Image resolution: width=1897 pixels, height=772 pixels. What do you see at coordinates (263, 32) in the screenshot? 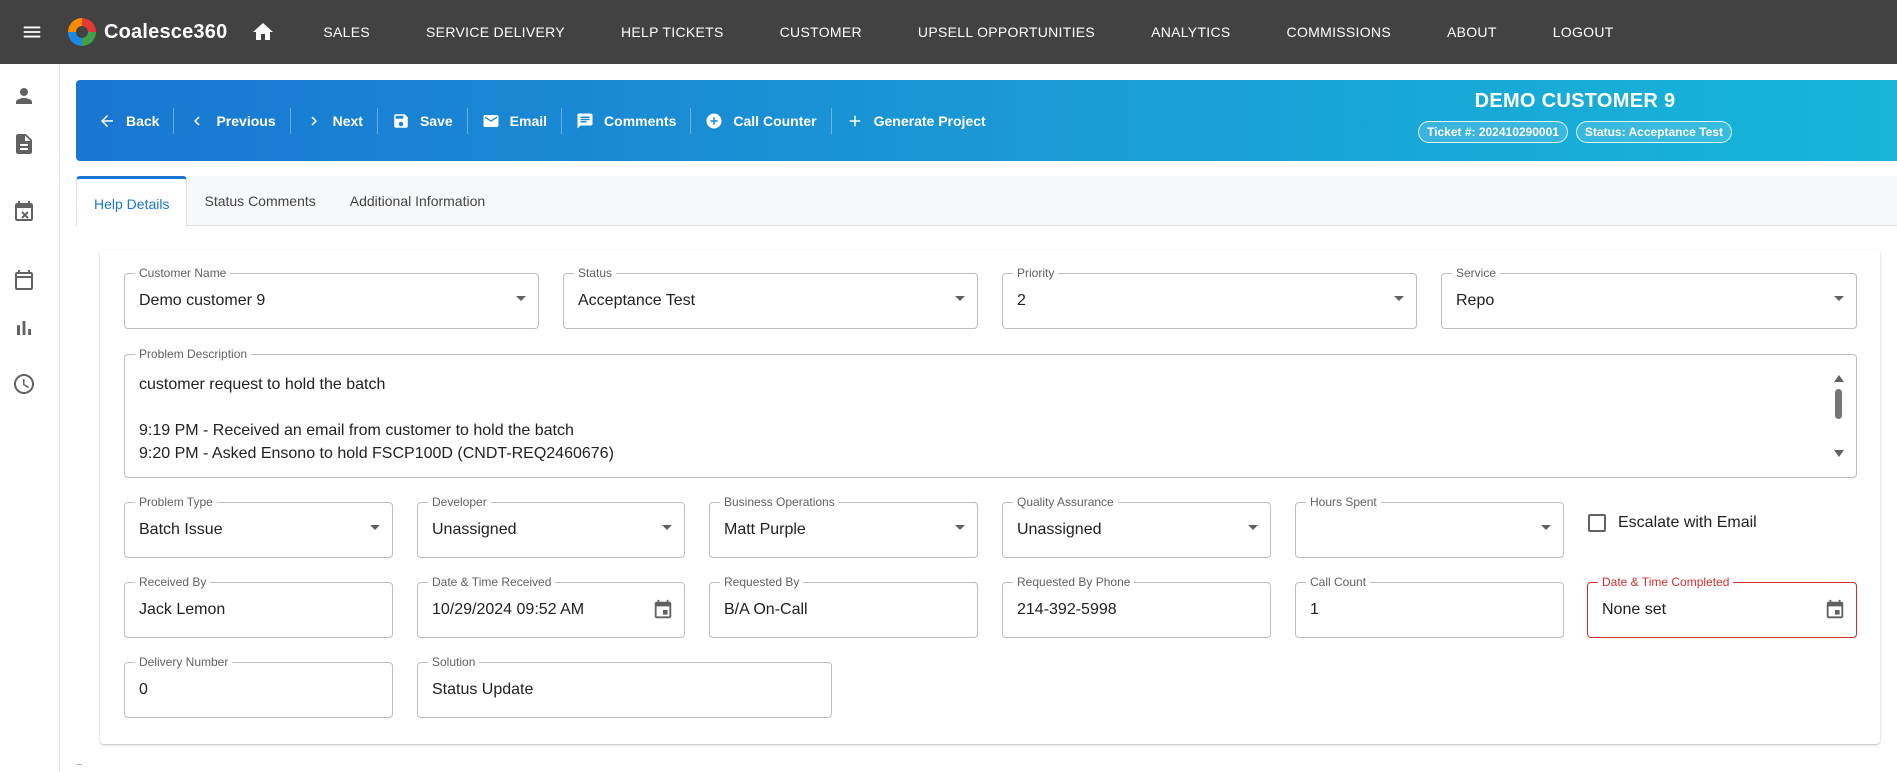
I see `home-icon` at bounding box center [263, 32].